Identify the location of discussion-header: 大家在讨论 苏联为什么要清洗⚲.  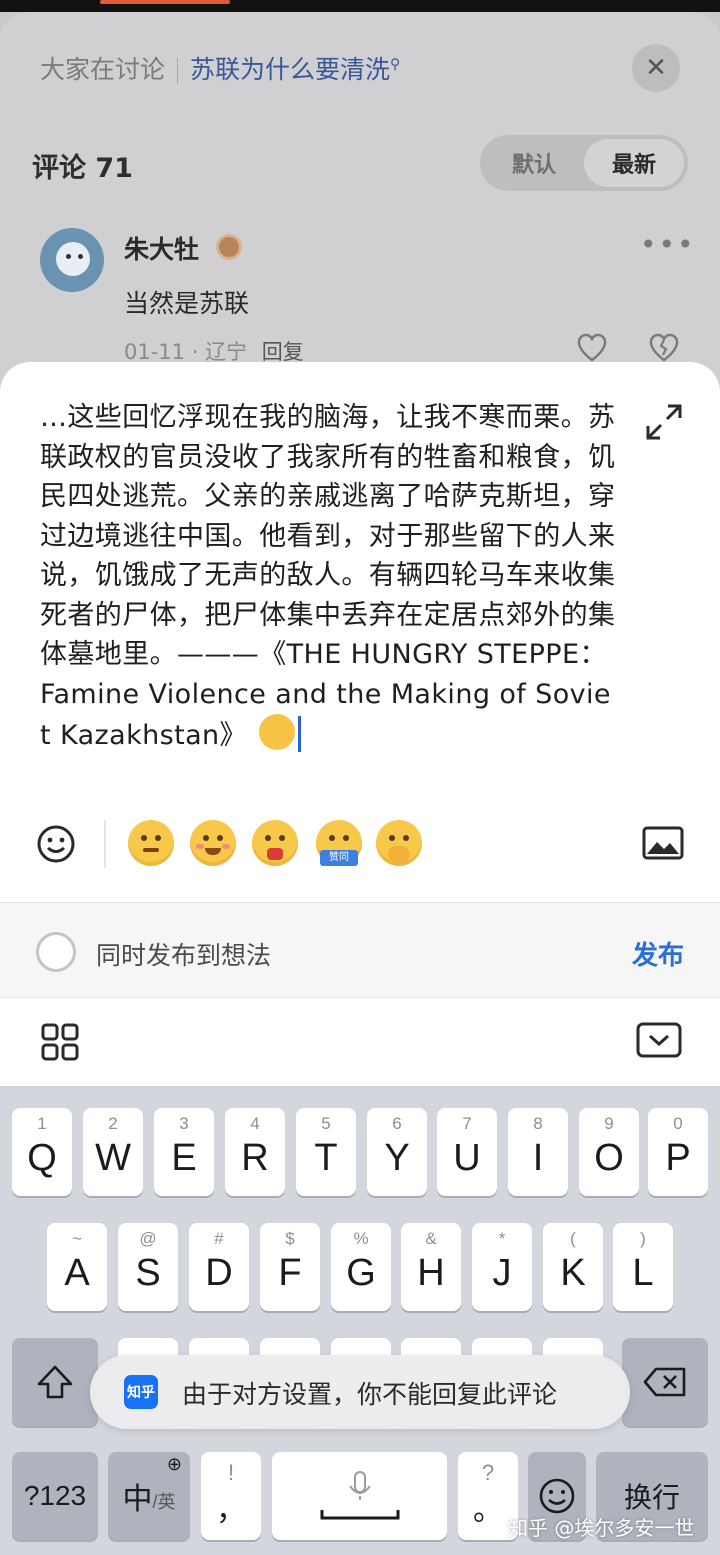
(220, 68).